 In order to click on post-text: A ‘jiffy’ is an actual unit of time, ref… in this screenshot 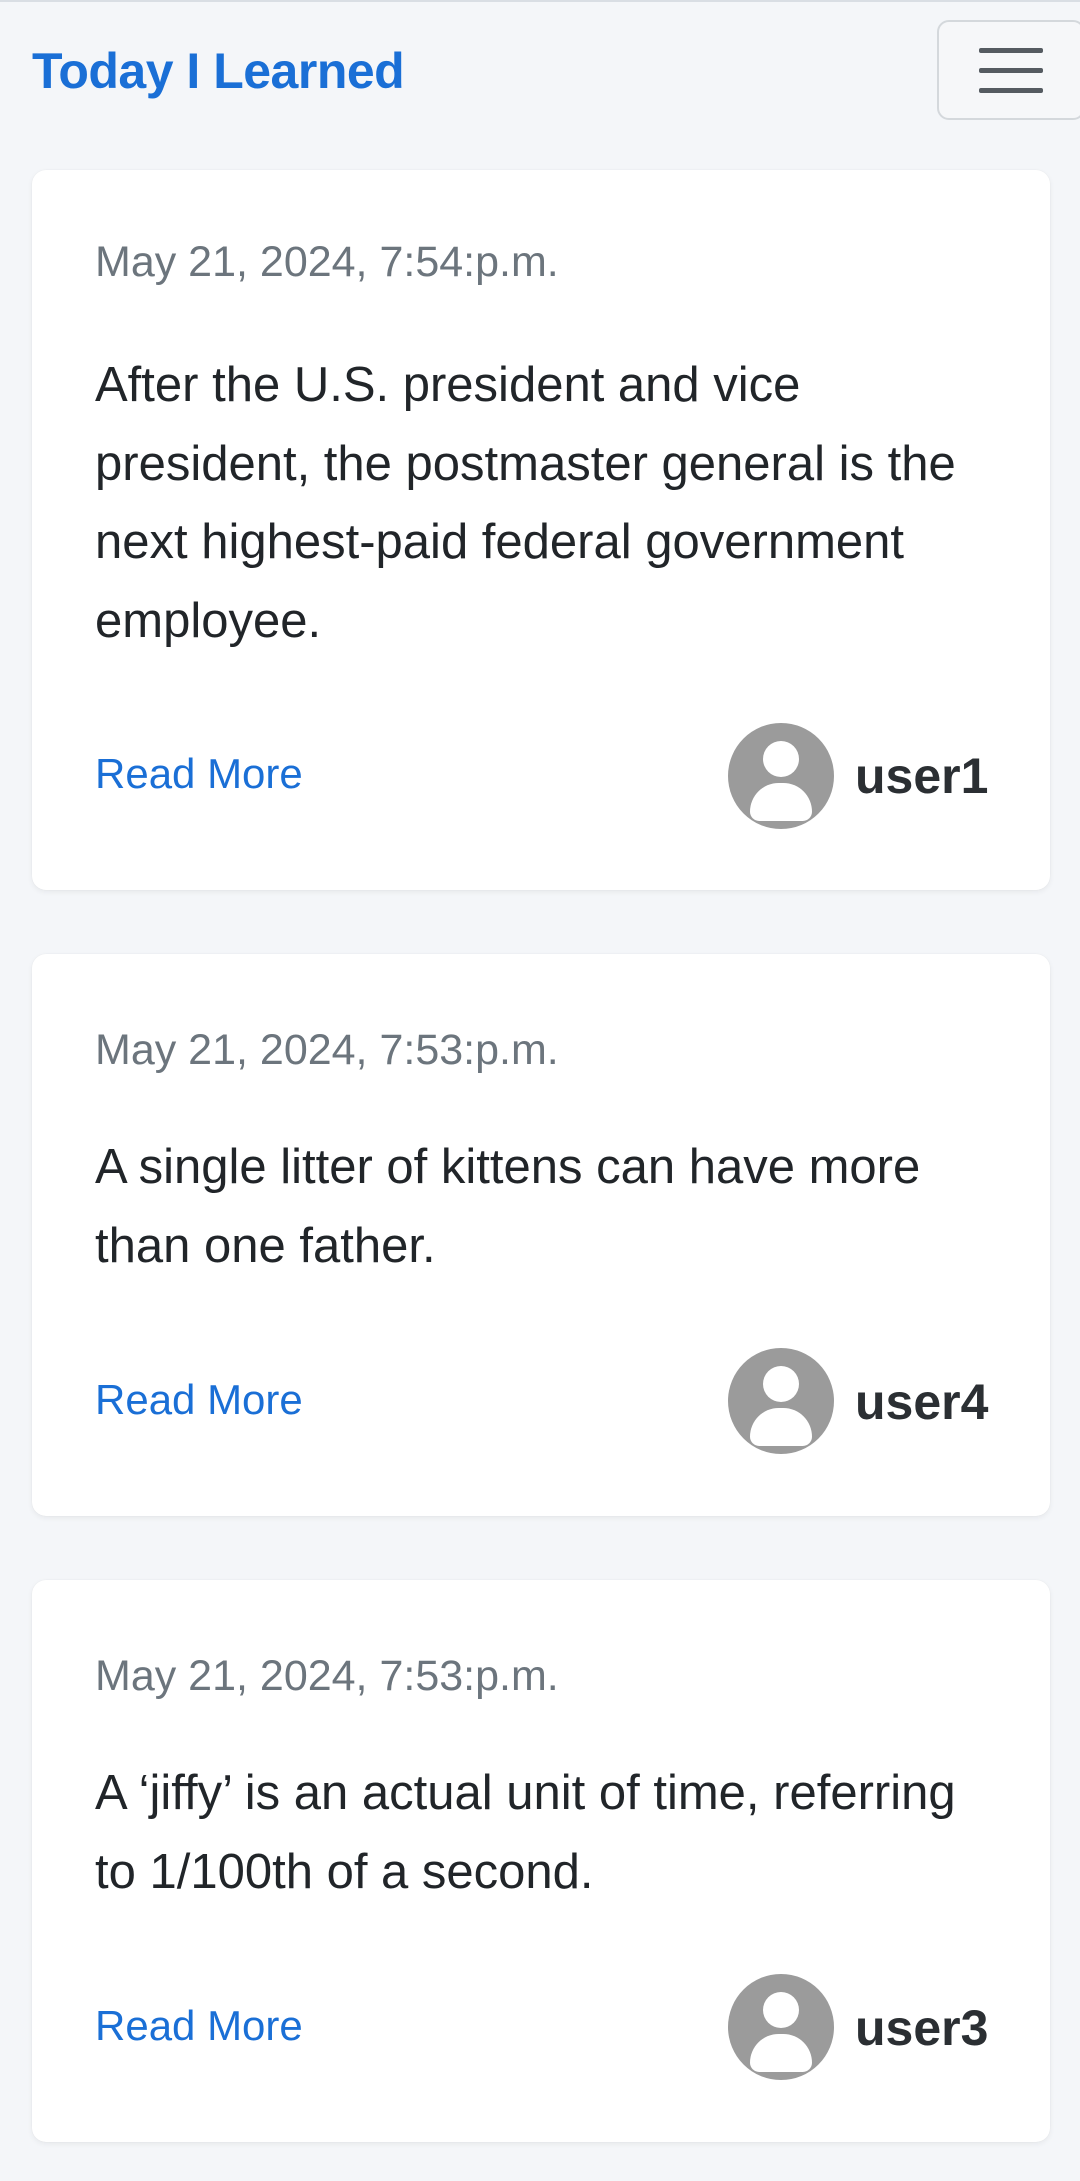, I will do `click(525, 1832)`.